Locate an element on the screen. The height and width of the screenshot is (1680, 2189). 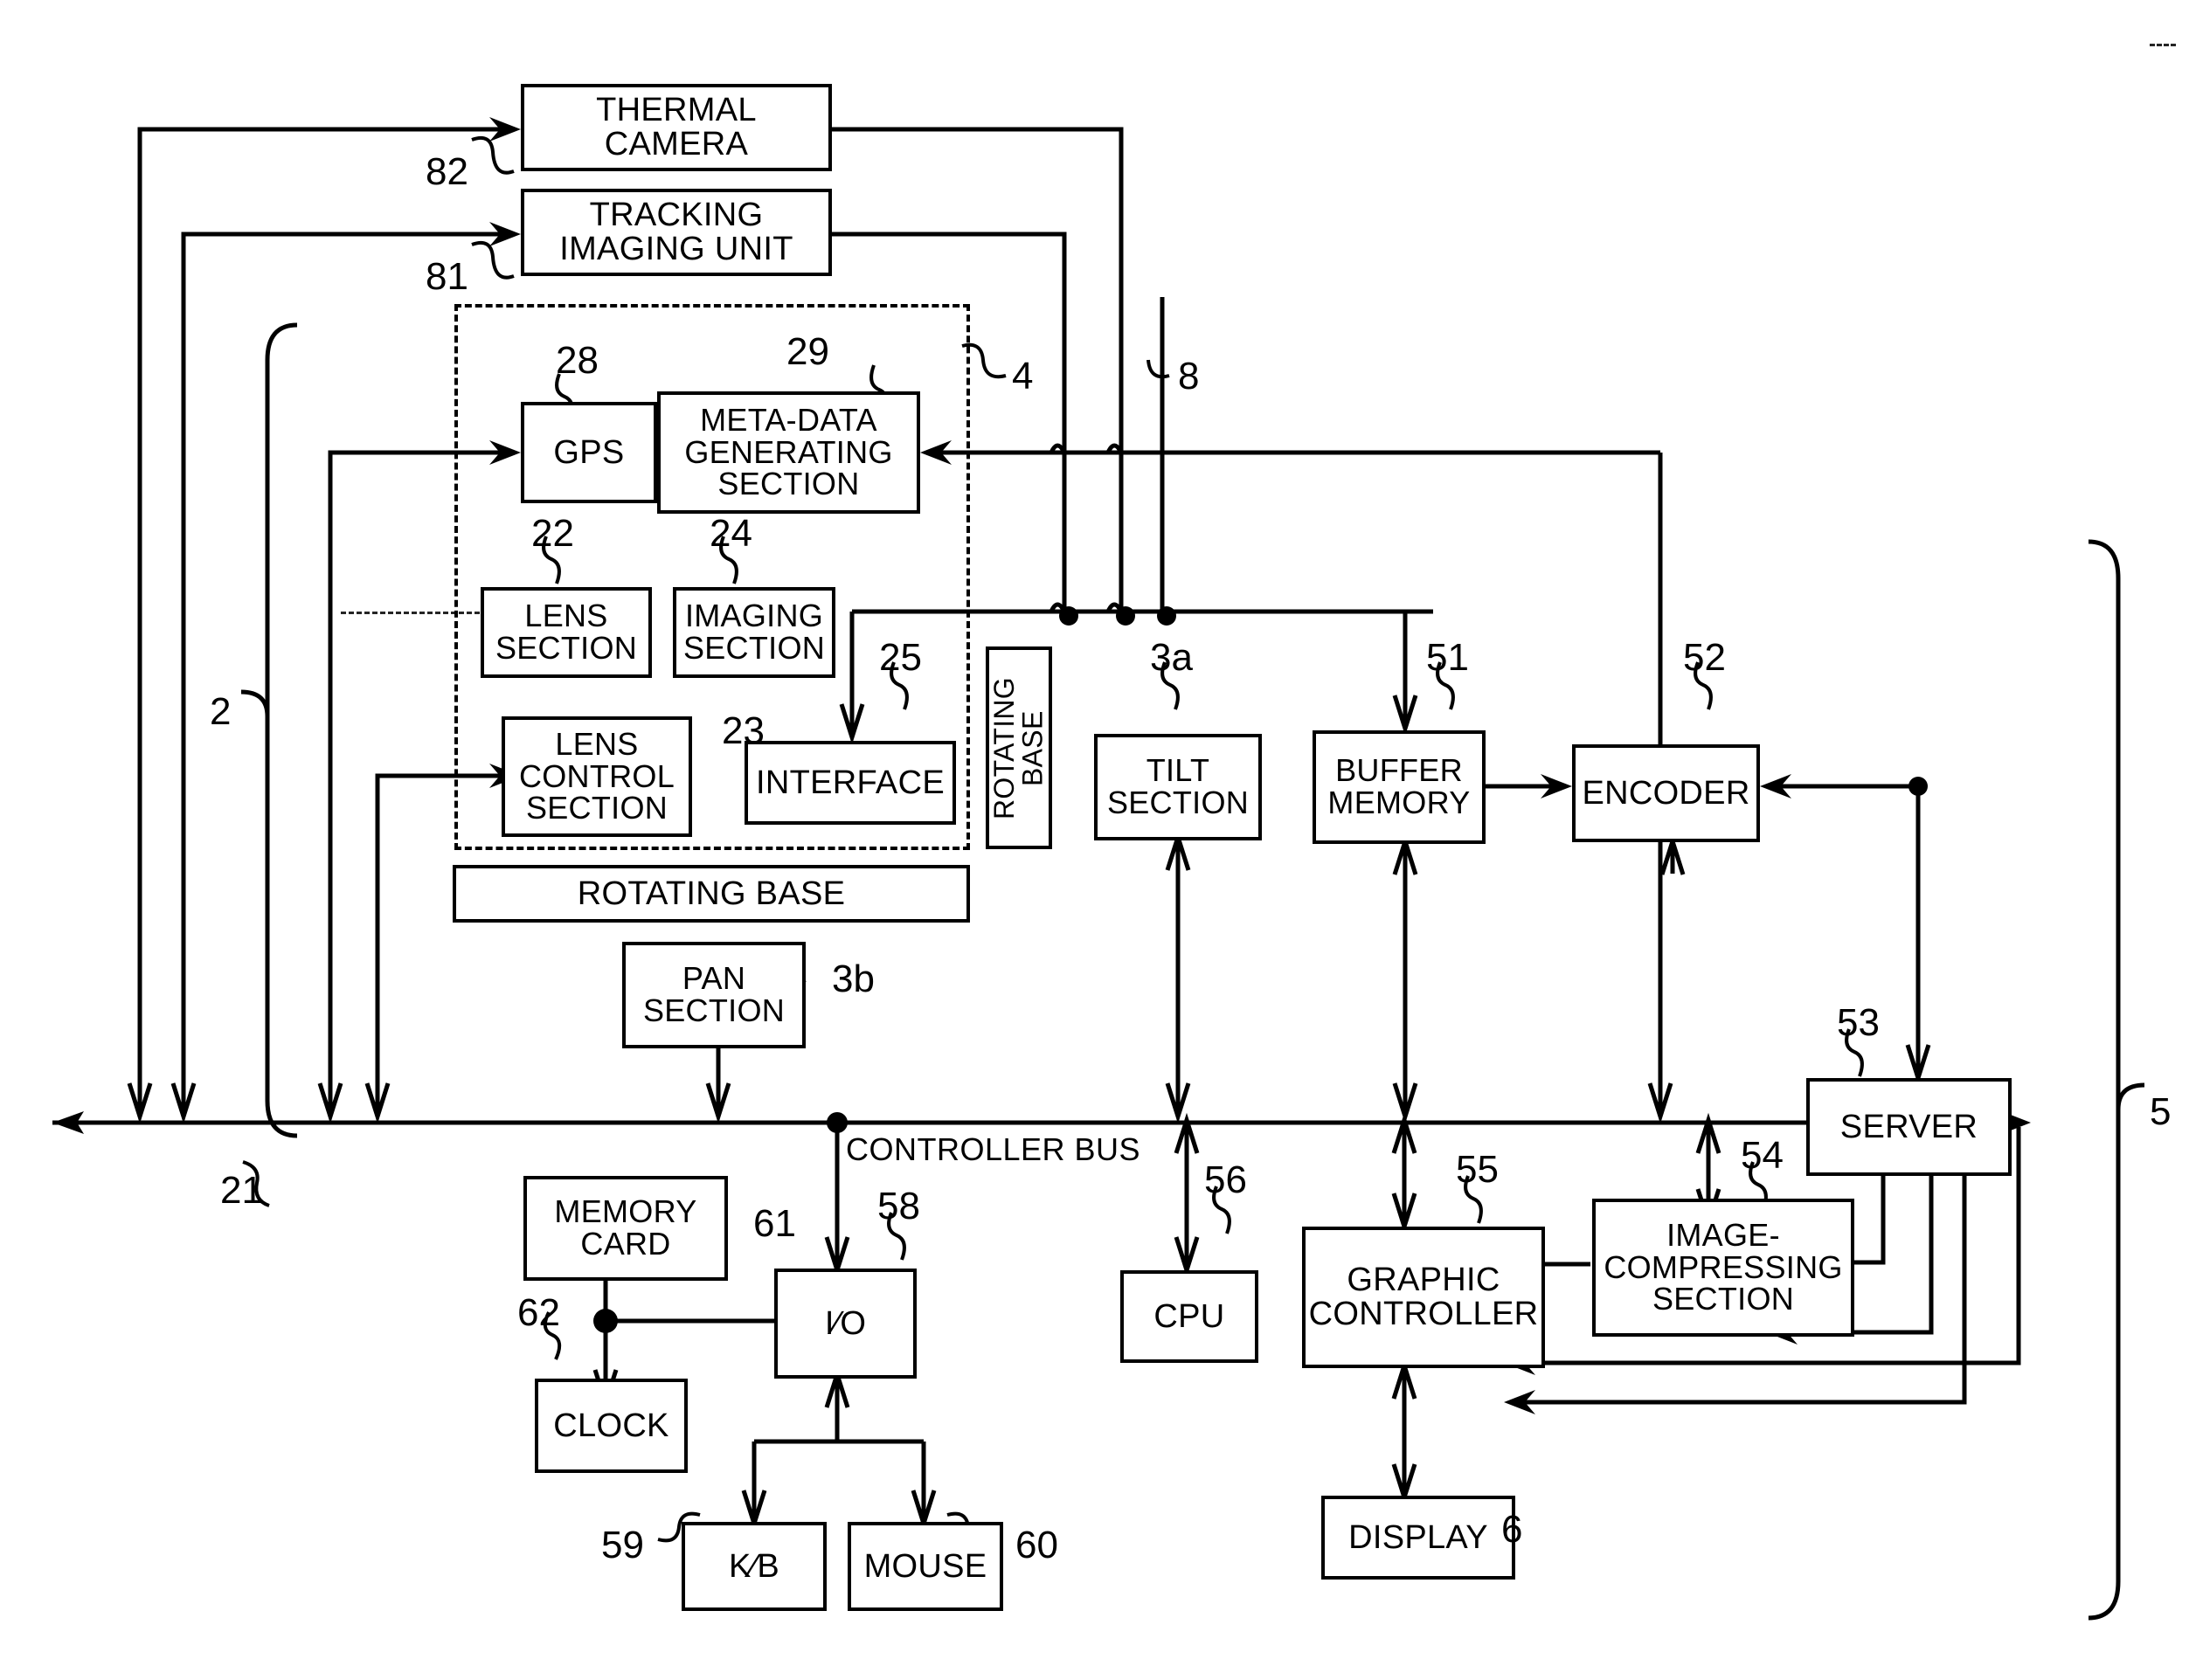
block-clock-label: CLOCK is located at coordinates (611, 1425).